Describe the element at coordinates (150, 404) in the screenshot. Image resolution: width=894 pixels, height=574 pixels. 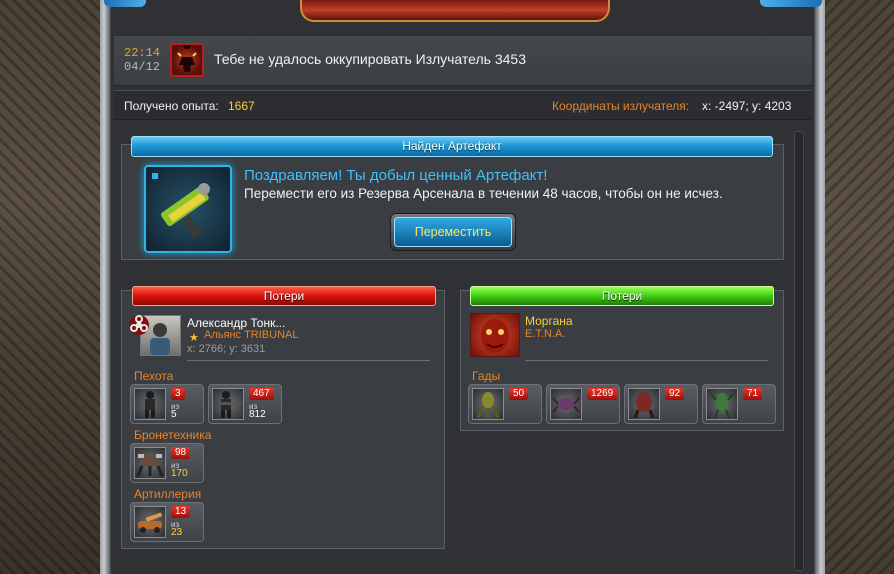
I see `soldier-icon` at that location.